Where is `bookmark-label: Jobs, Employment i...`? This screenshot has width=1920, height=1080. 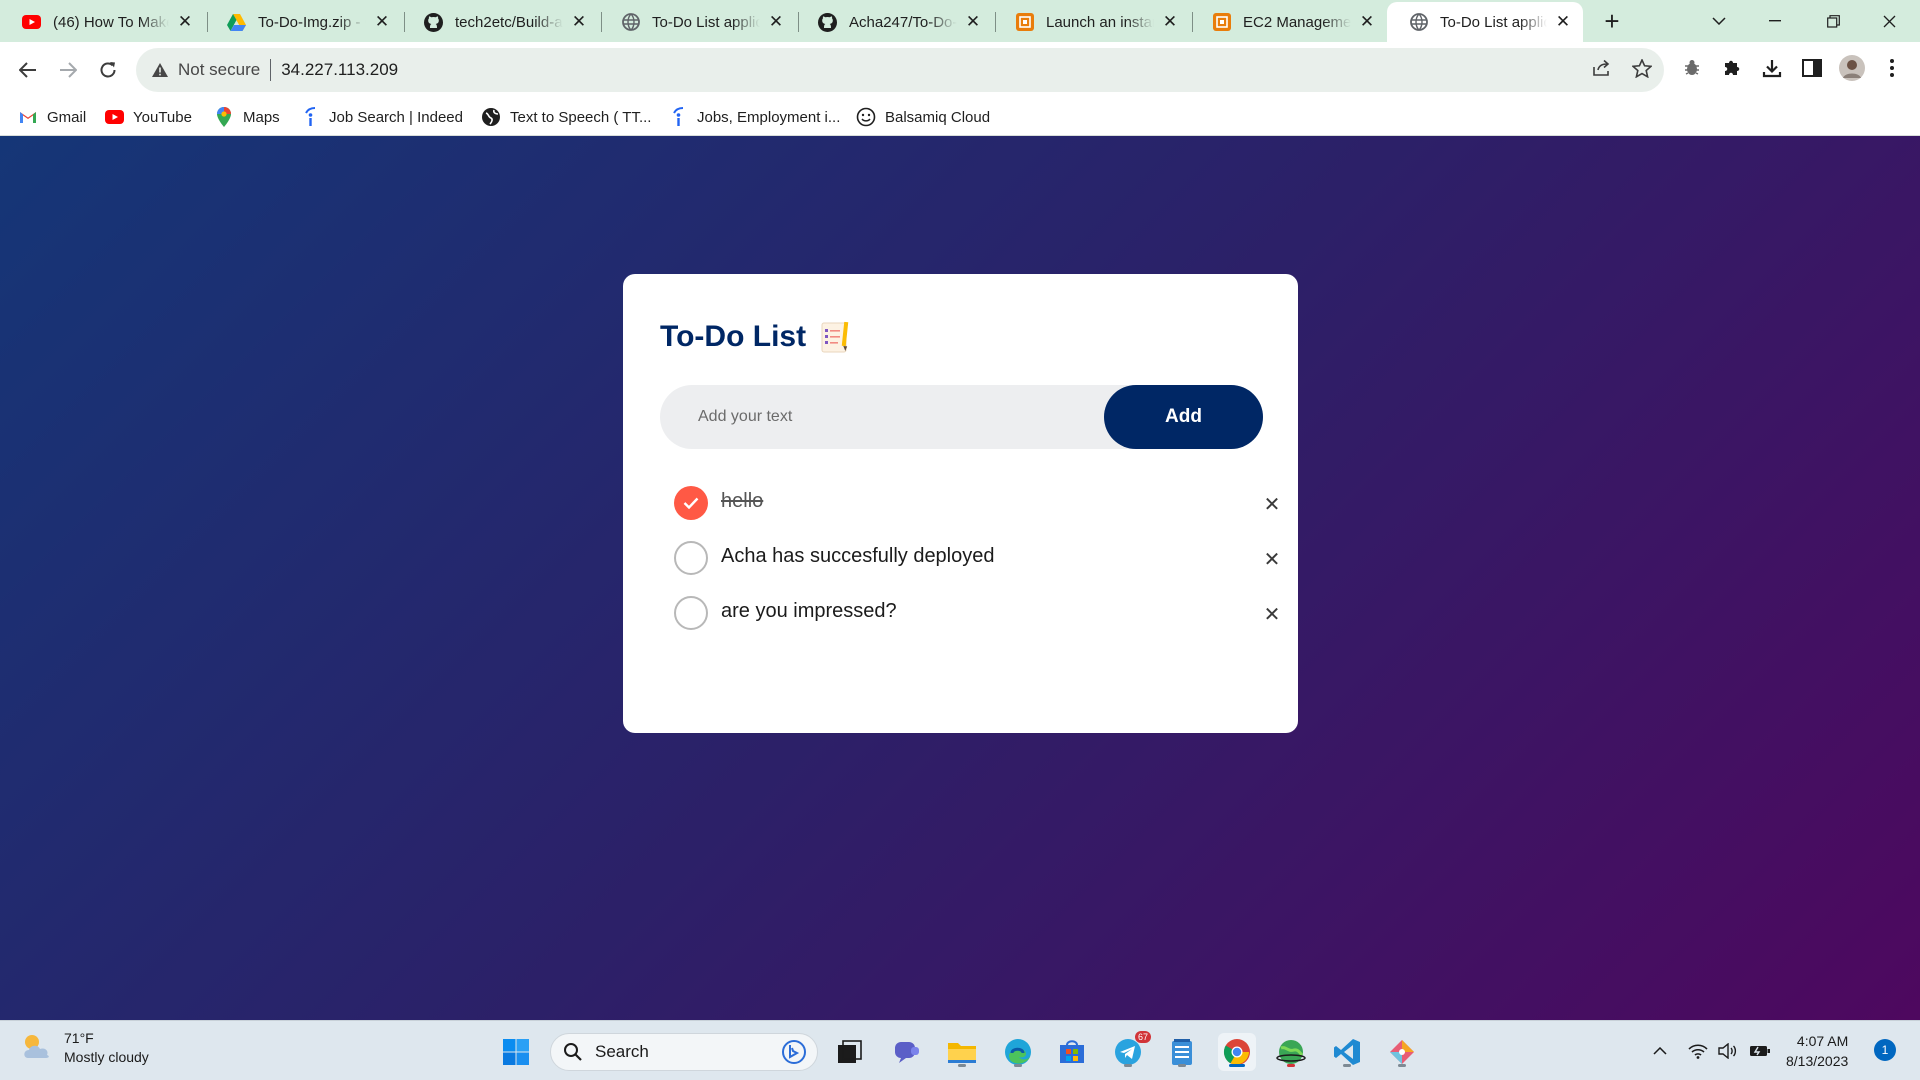
bookmark-label: Jobs, Employment i... is located at coordinates (769, 117).